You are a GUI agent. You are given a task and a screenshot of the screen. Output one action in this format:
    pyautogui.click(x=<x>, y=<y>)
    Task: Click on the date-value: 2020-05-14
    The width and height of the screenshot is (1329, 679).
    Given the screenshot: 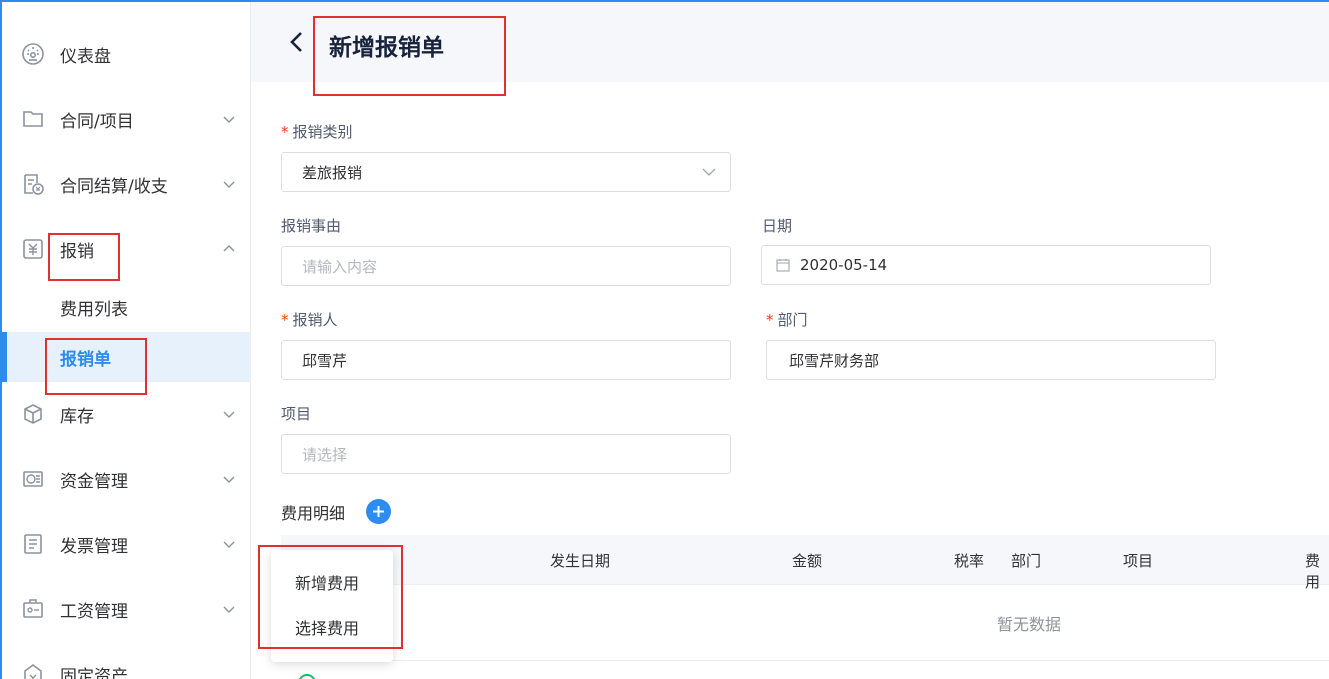 What is the action you would take?
    pyautogui.click(x=844, y=265)
    